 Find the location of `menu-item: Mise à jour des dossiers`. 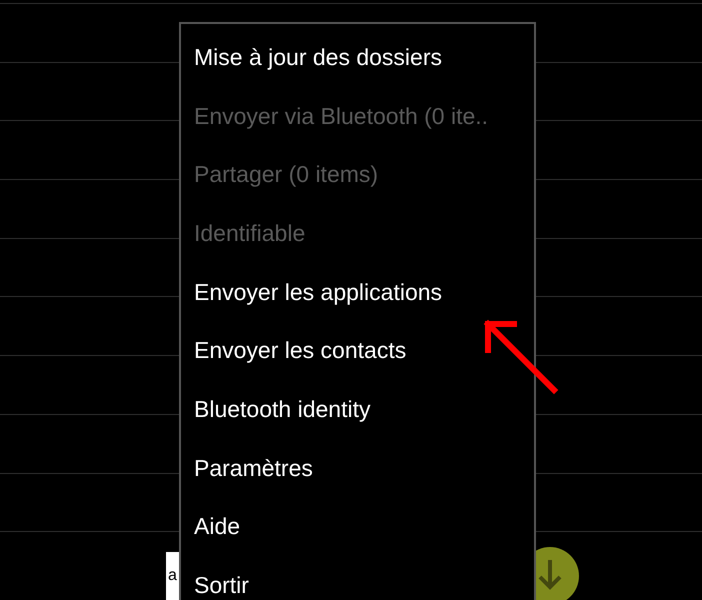

menu-item: Mise à jour des dossiers is located at coordinates (357, 57).